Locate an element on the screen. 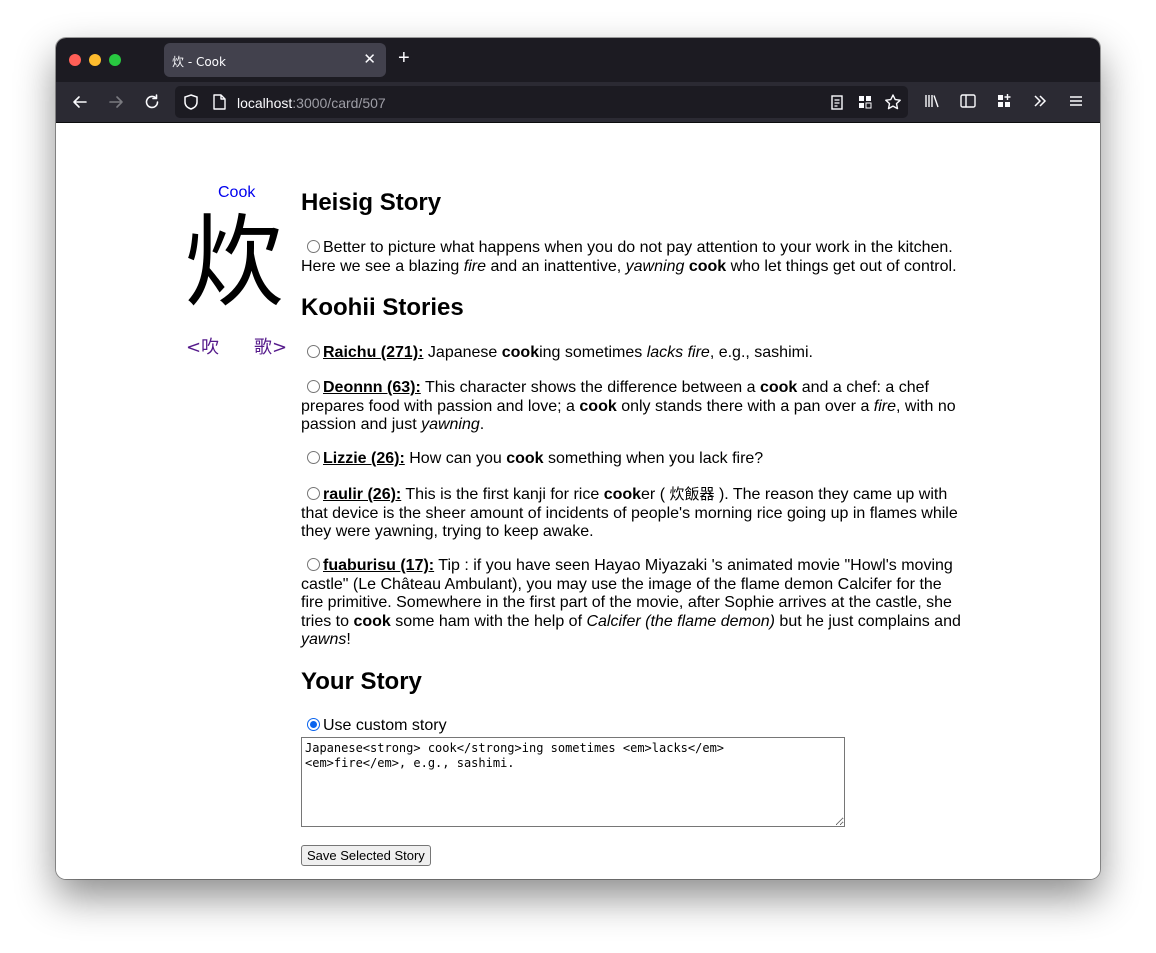 The height and width of the screenshot is (953, 1156). kanji-character: 炊 is located at coordinates (234, 262).